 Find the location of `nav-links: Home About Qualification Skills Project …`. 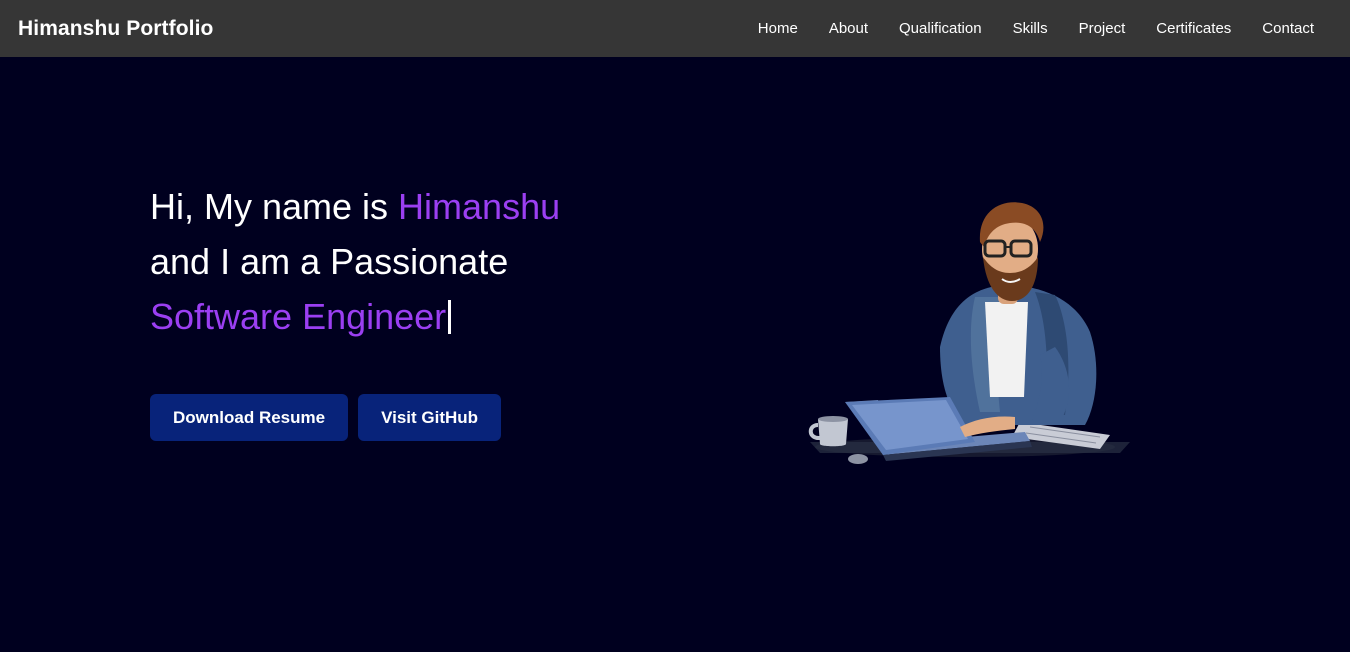

nav-links: Home About Qualification Skills Project … is located at coordinates (1036, 28).